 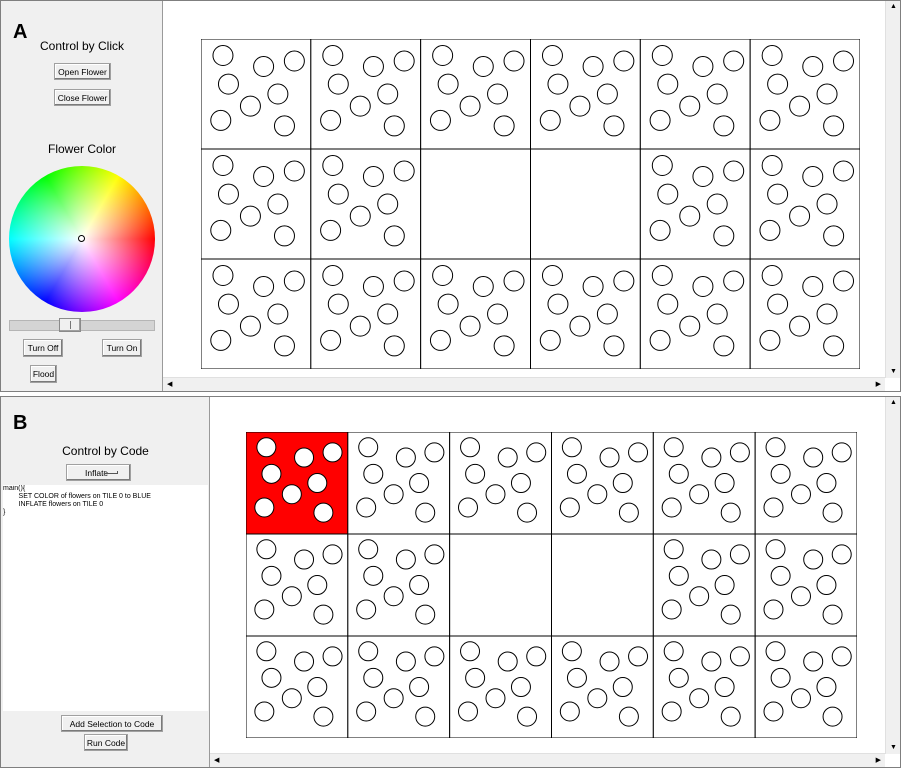 What do you see at coordinates (43, 374) in the screenshot?
I see `flood-button: Flood` at bounding box center [43, 374].